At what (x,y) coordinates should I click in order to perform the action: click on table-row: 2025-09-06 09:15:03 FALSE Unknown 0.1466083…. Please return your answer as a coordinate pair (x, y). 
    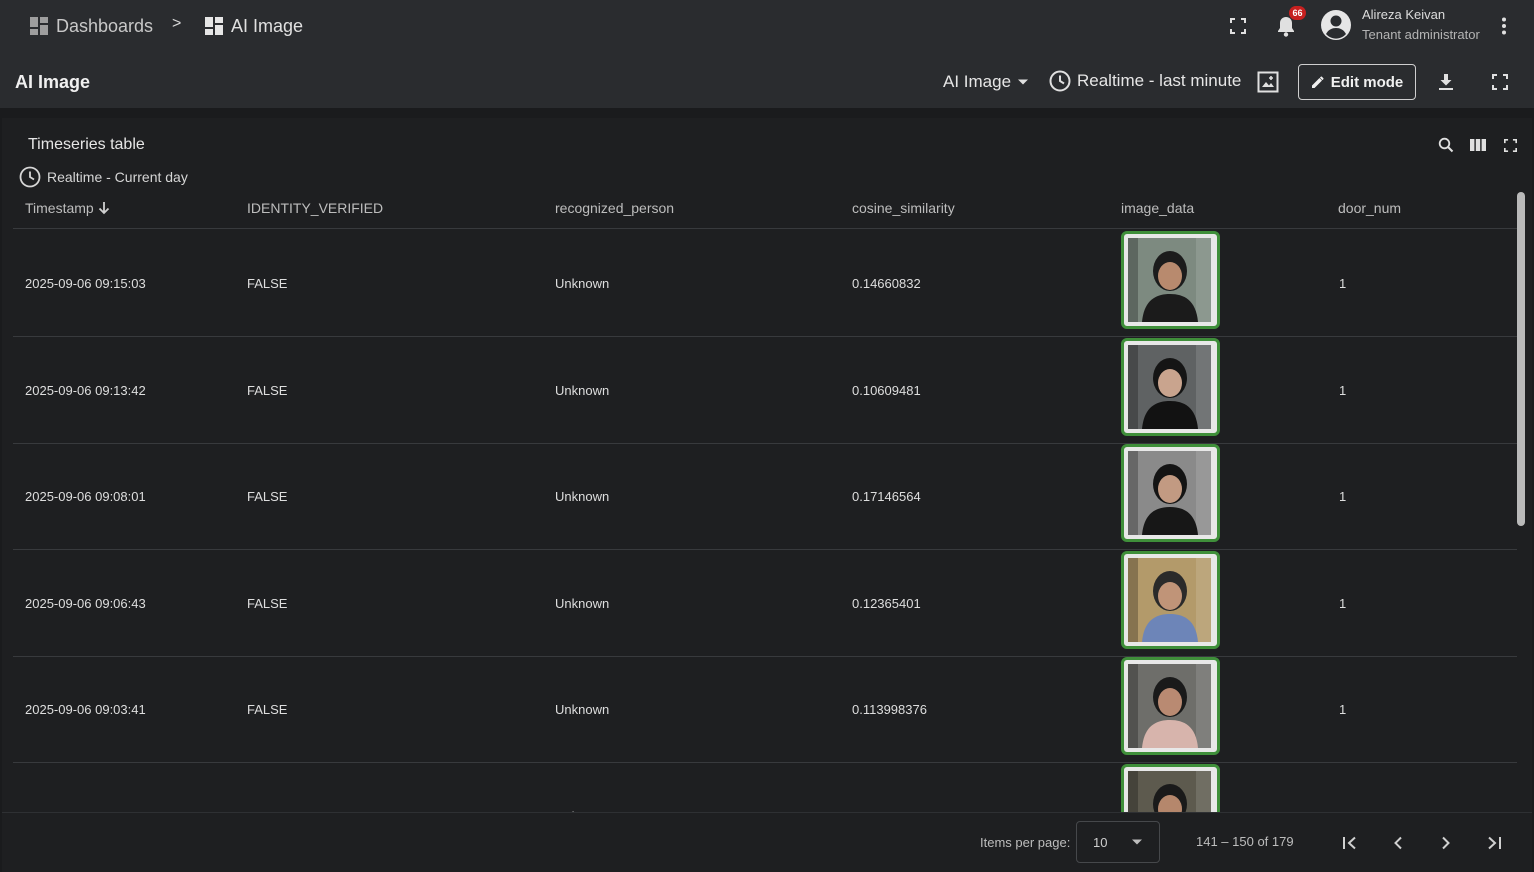
    Looking at the image, I should click on (765, 283).